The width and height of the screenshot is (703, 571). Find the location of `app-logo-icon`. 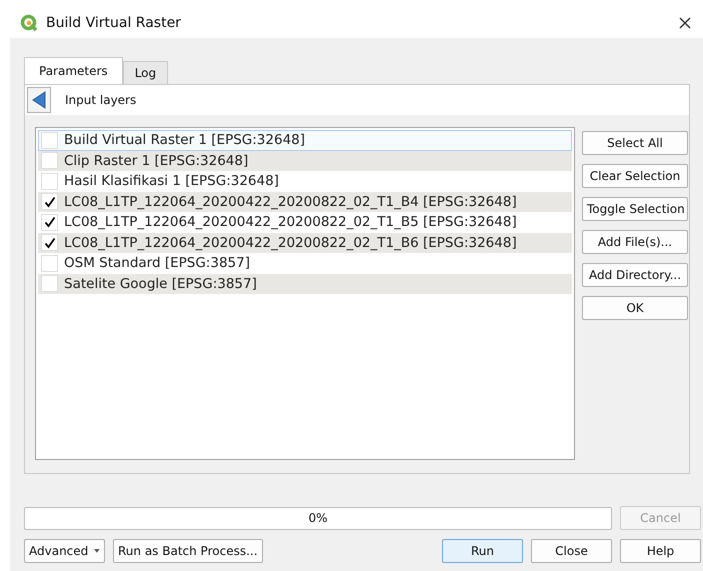

app-logo-icon is located at coordinates (29, 23).